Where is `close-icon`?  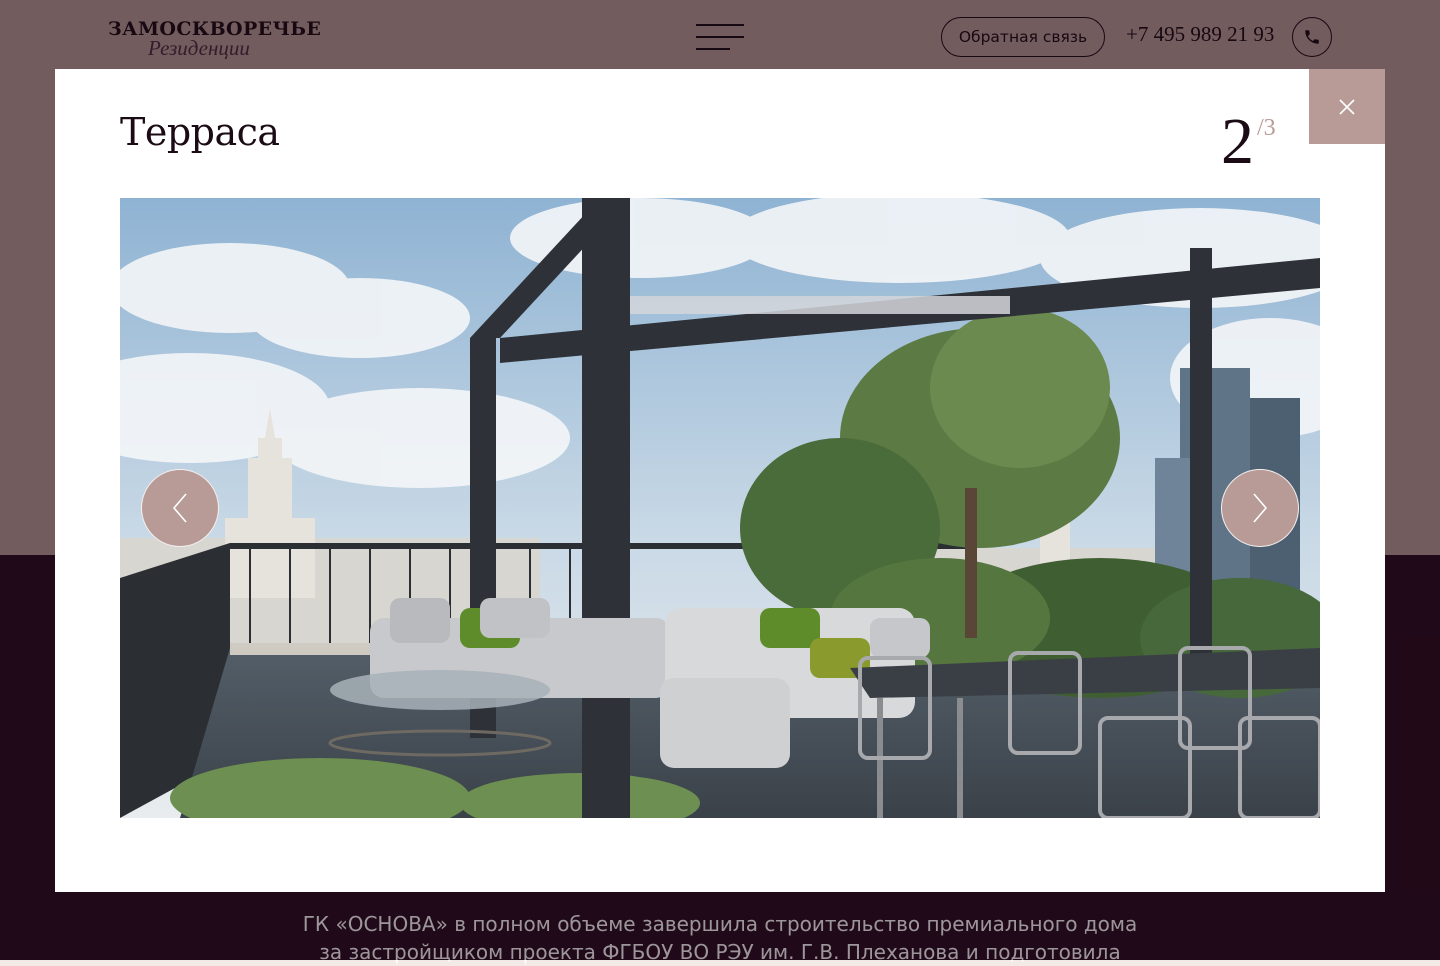
close-icon is located at coordinates (1347, 106).